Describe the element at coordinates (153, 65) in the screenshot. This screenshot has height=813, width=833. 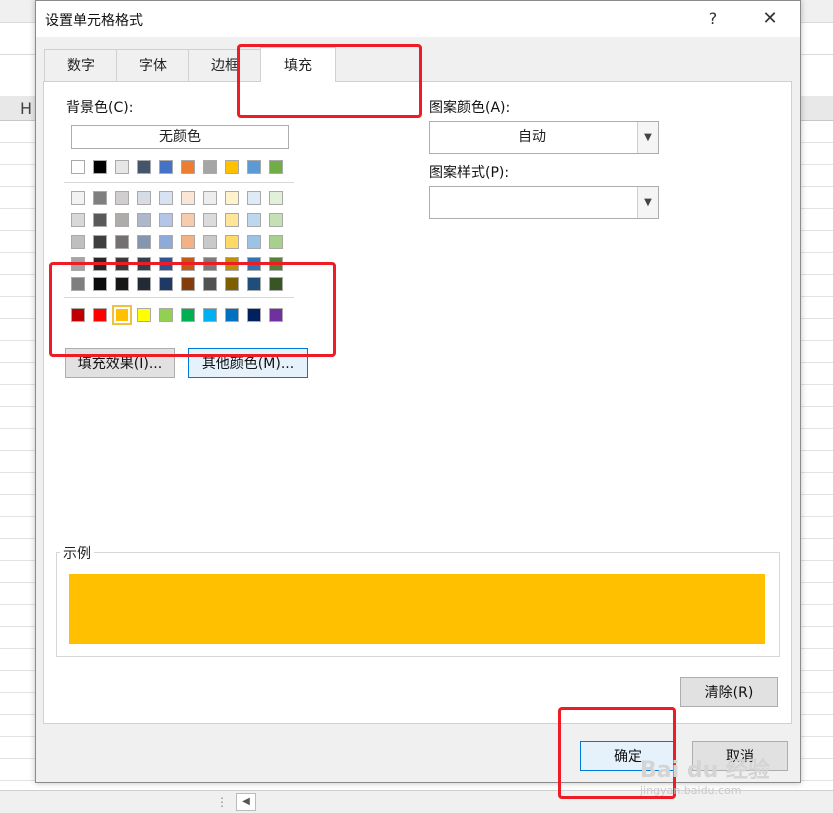
I see `tab-font: 字体` at that location.